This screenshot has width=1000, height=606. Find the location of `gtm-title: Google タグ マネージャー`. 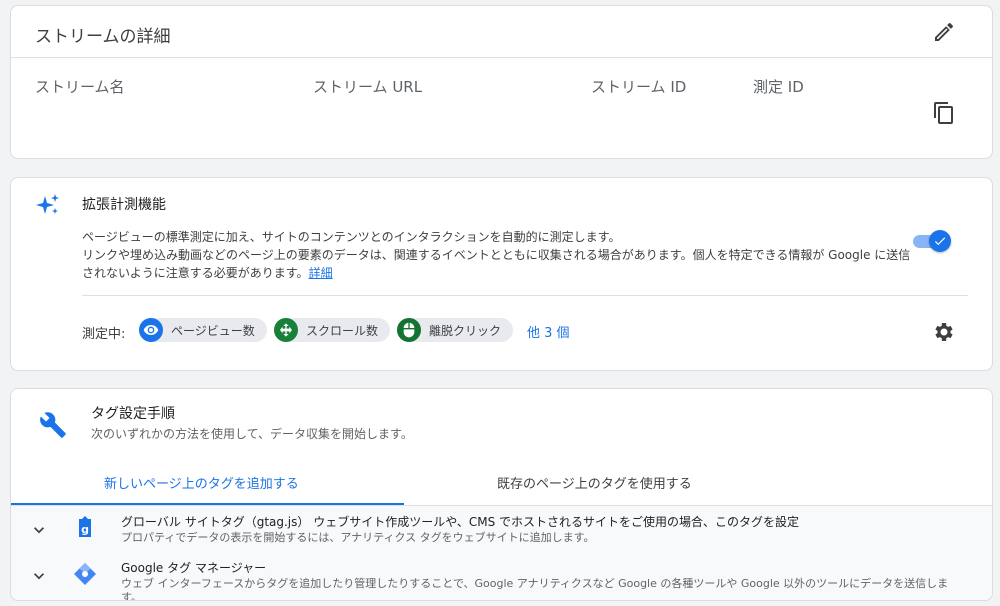

gtm-title: Google タグ マネージャー is located at coordinates (194, 568).